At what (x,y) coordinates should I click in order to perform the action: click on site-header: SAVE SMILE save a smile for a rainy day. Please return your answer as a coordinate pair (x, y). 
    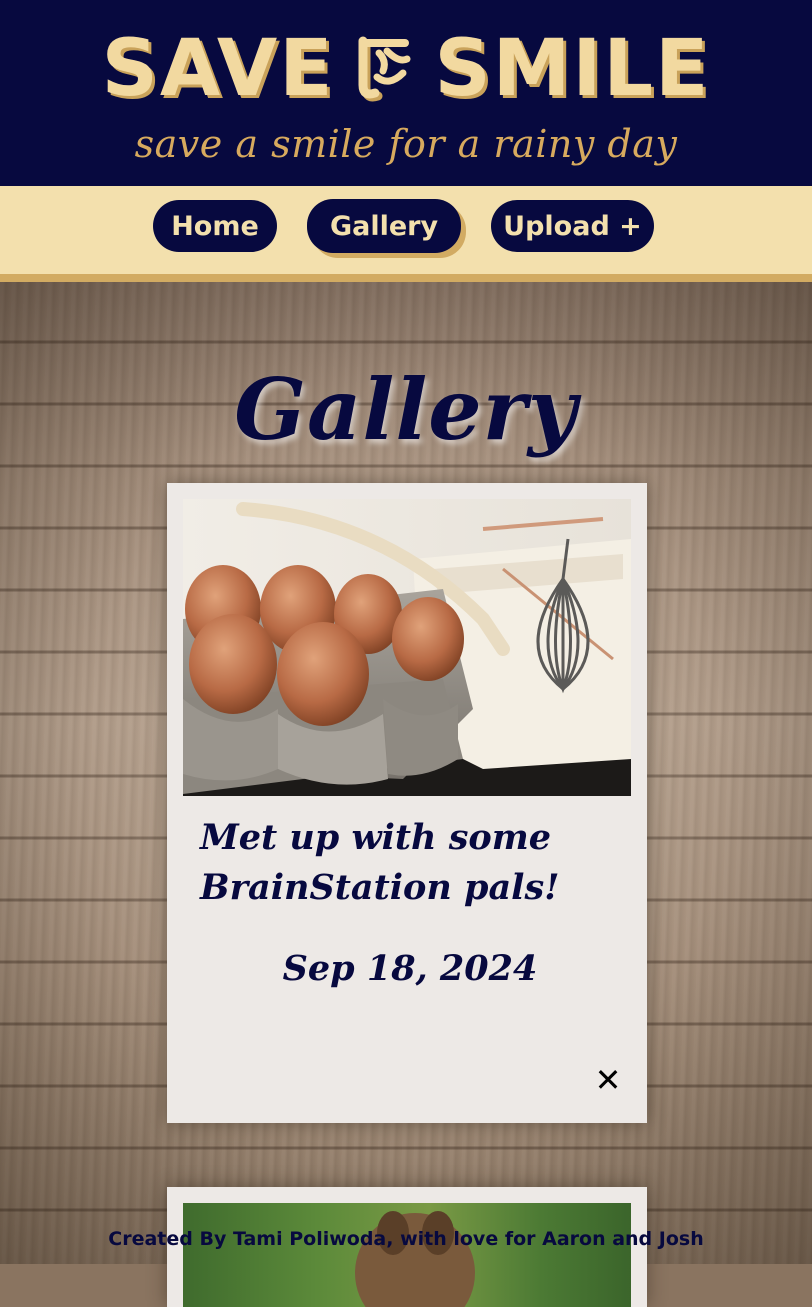
    Looking at the image, I should click on (406, 93).